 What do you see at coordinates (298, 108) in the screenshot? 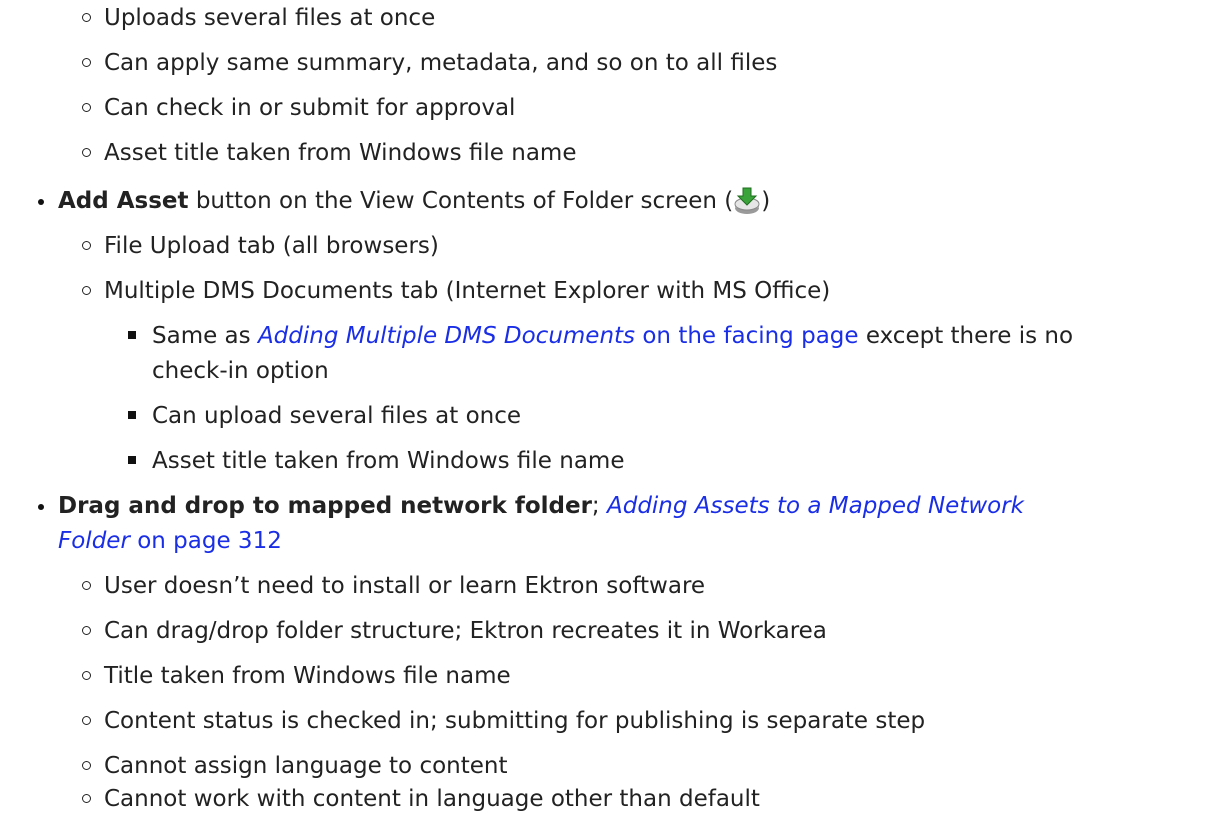
I see `list-item: Can check in or submit for approval` at bounding box center [298, 108].